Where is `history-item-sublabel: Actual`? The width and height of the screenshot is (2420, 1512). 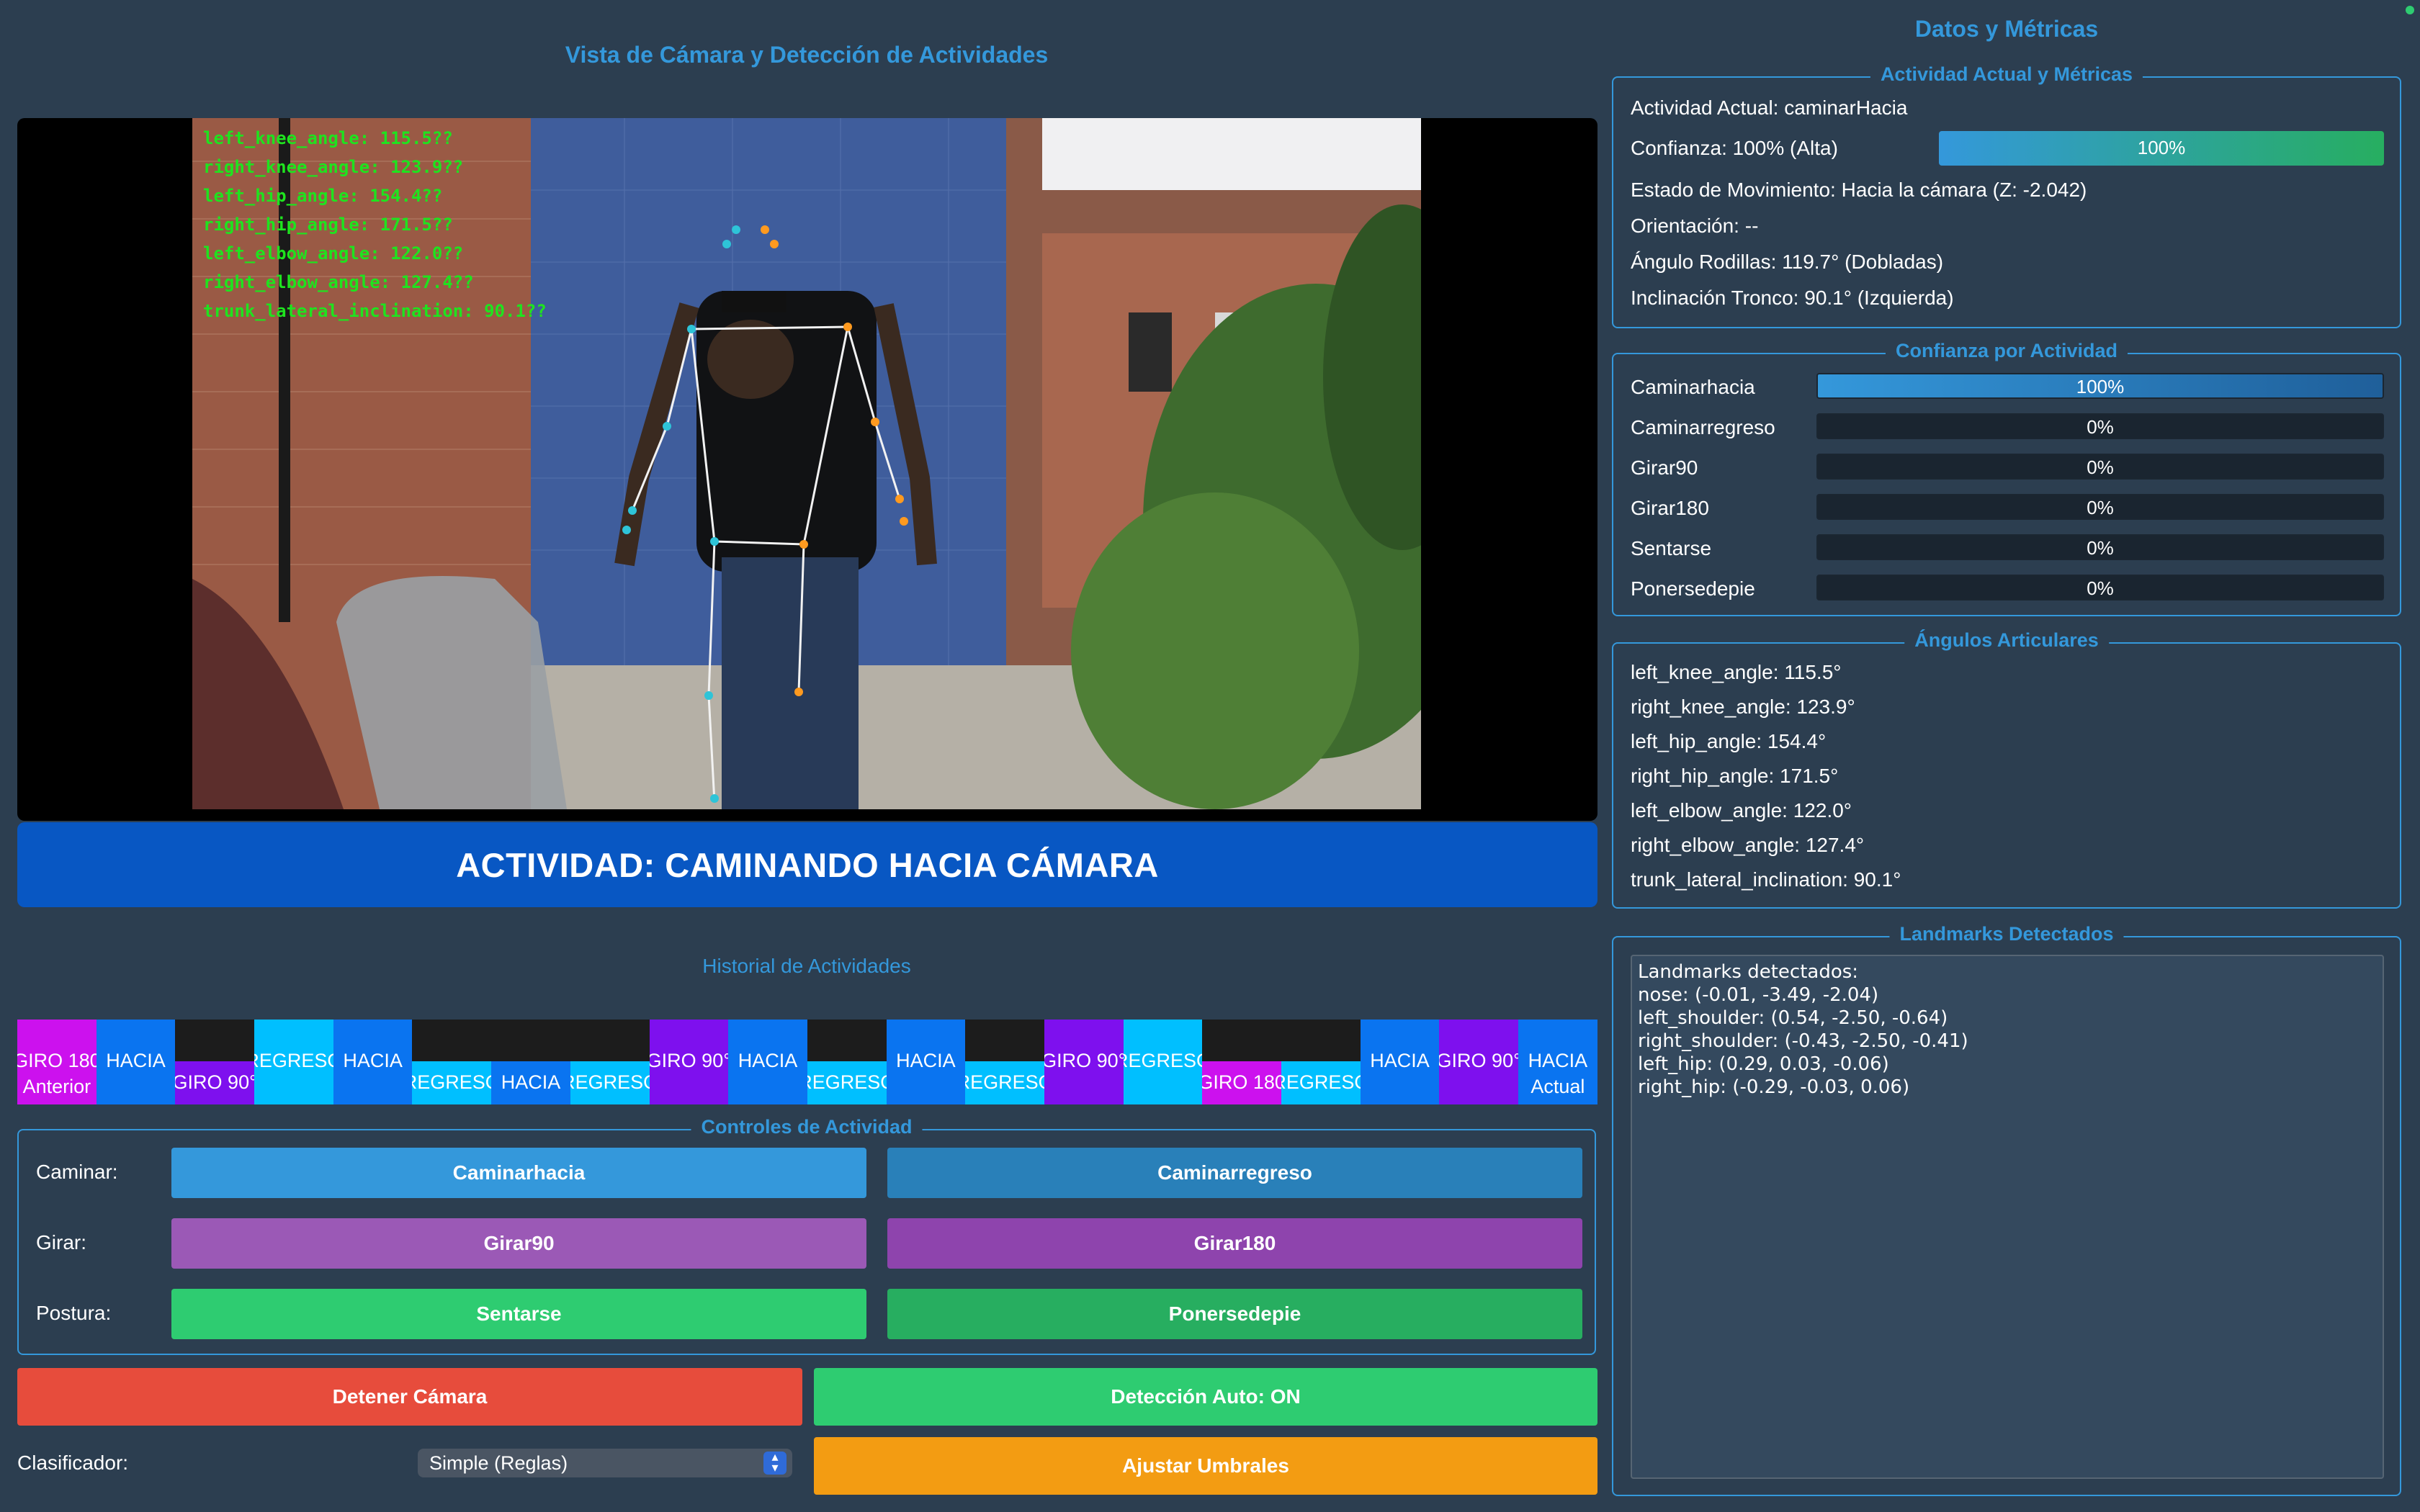
history-item-sublabel: Actual is located at coordinates (1558, 1086).